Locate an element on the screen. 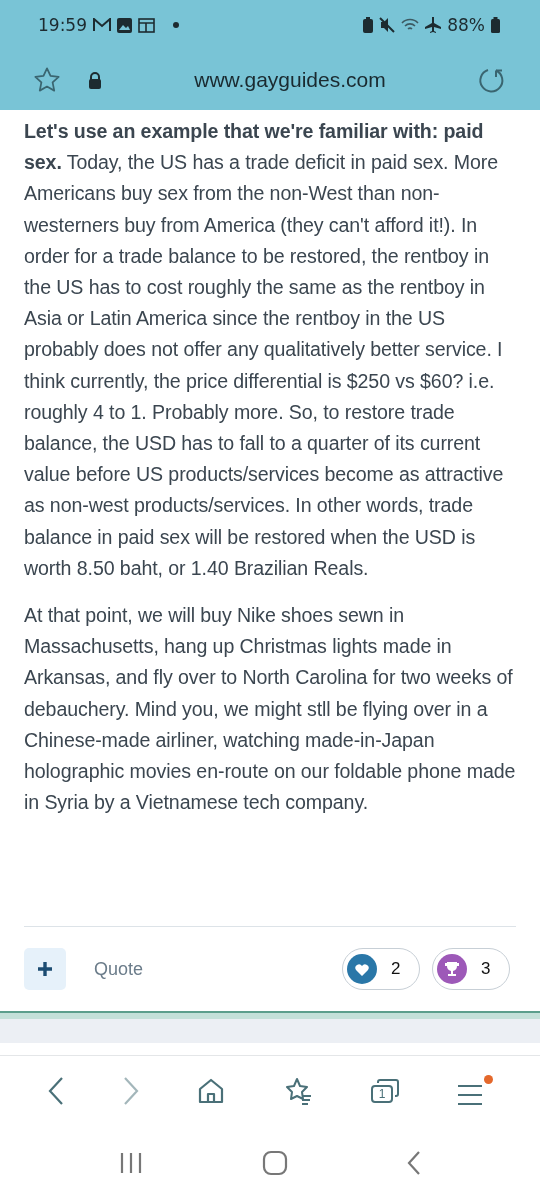 The image size is (540, 1200). battery-percentage: 88% is located at coordinates (466, 25).